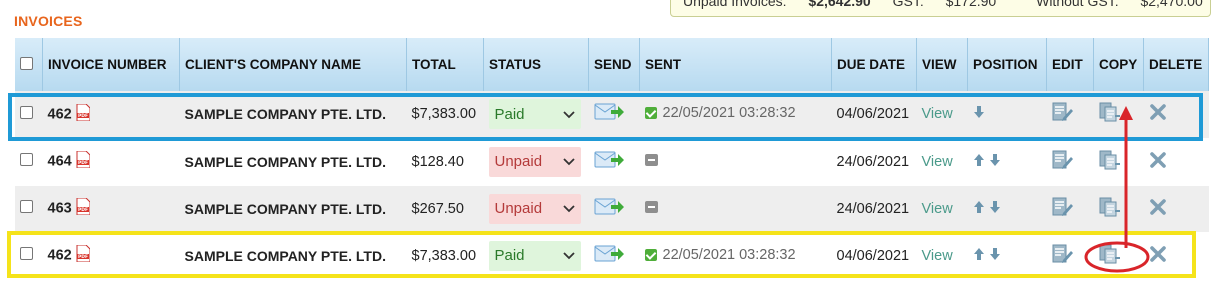 The height and width of the screenshot is (285, 1217). What do you see at coordinates (735, 64) in the screenshot?
I see `header-sent: SENT` at bounding box center [735, 64].